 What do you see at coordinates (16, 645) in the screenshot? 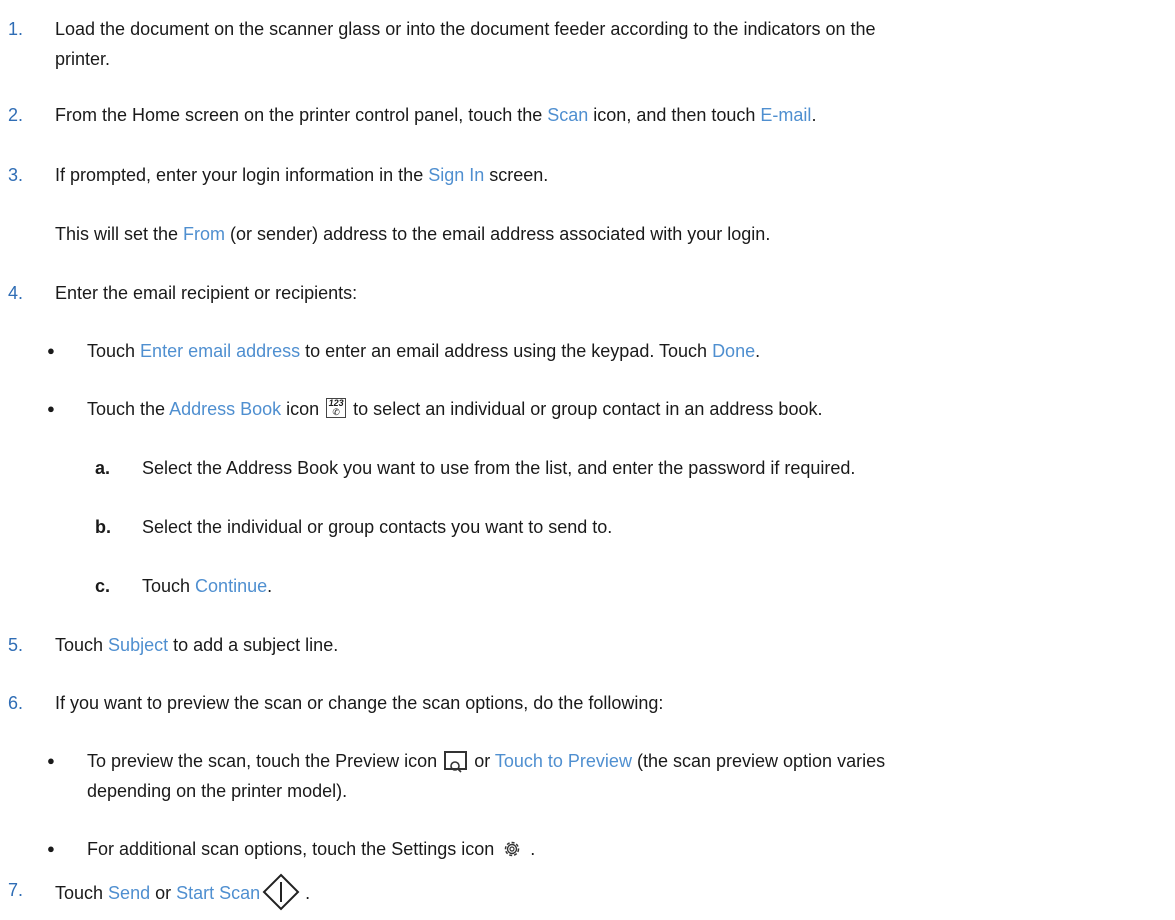
I see `step-number: 5.` at bounding box center [16, 645].